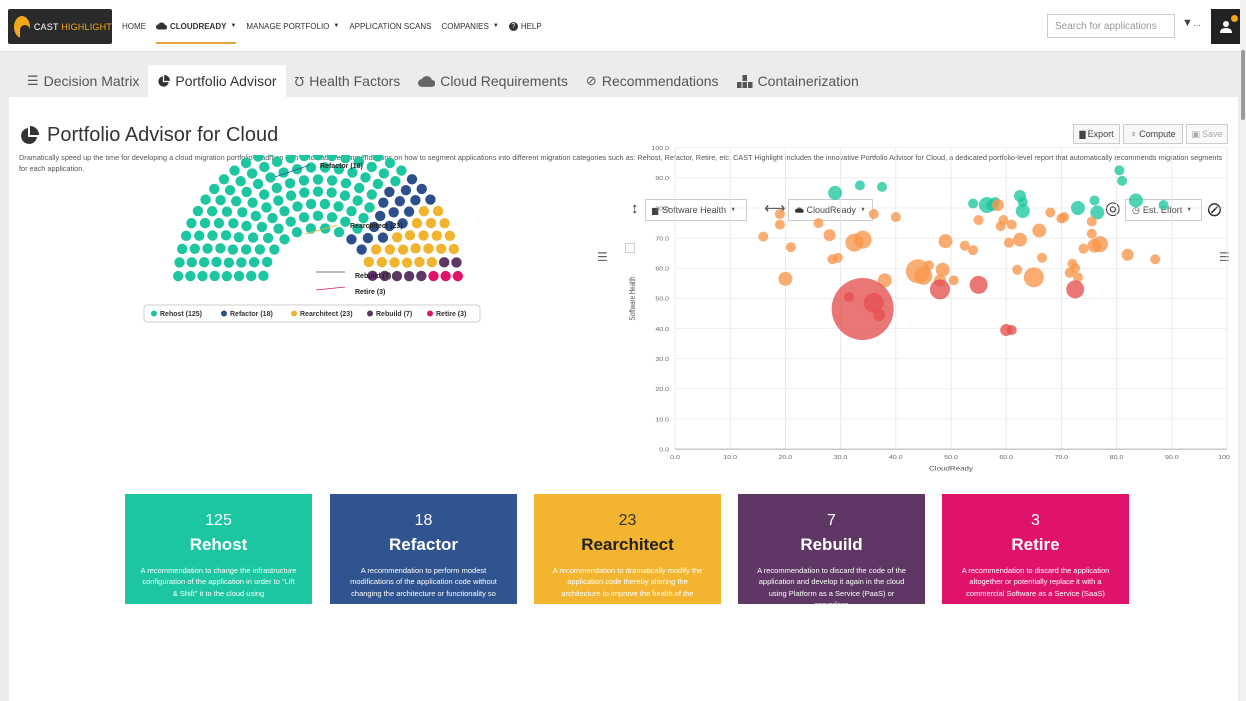  Describe the element at coordinates (348, 81) in the screenshot. I see `tab-health-factors: Ʊ Health Factors` at that location.